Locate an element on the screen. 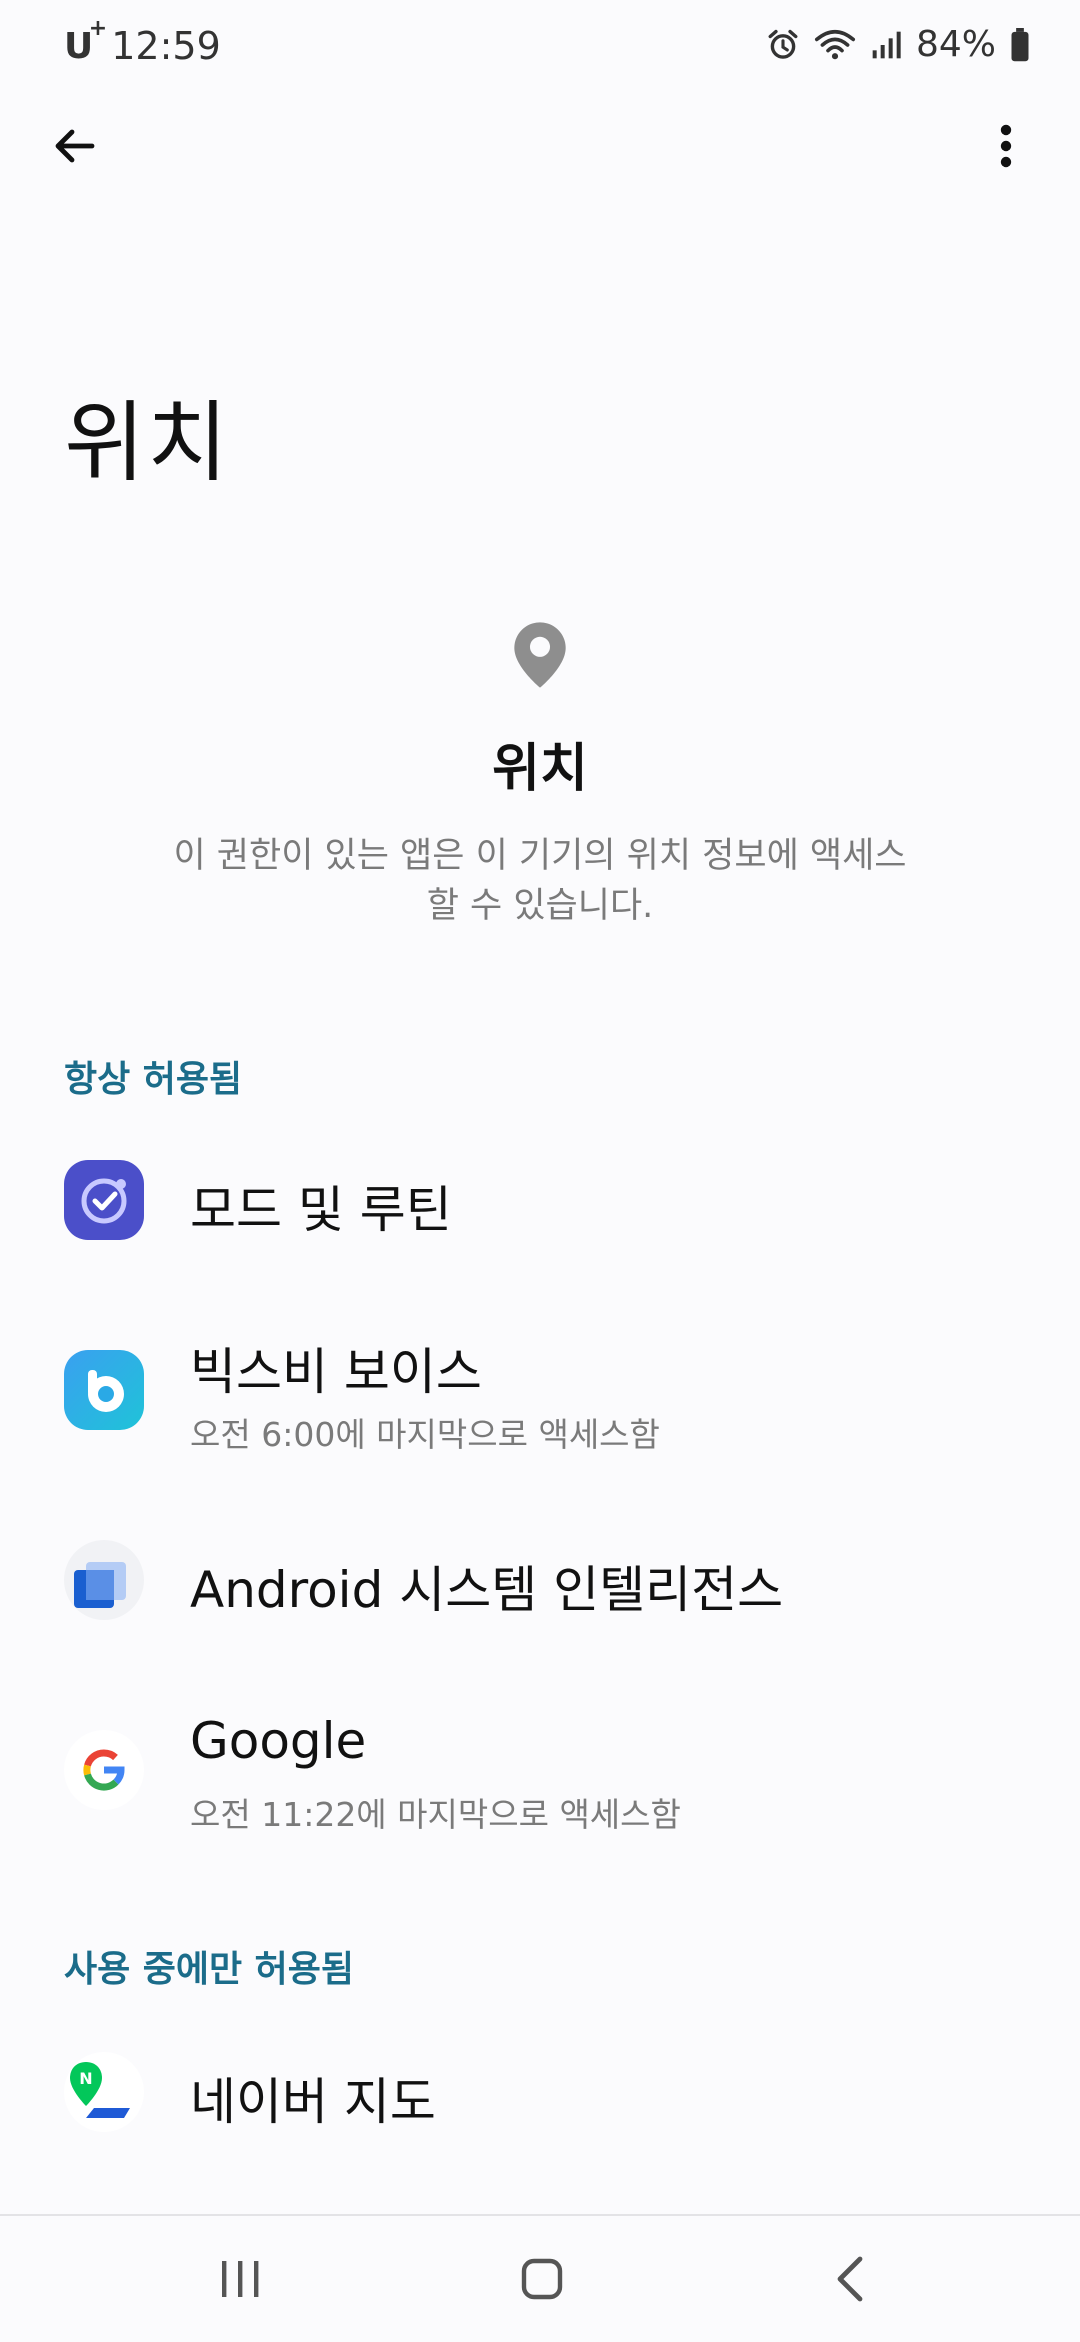 This screenshot has height=2342, width=1080. navigation-bar is located at coordinates (540, 2278).